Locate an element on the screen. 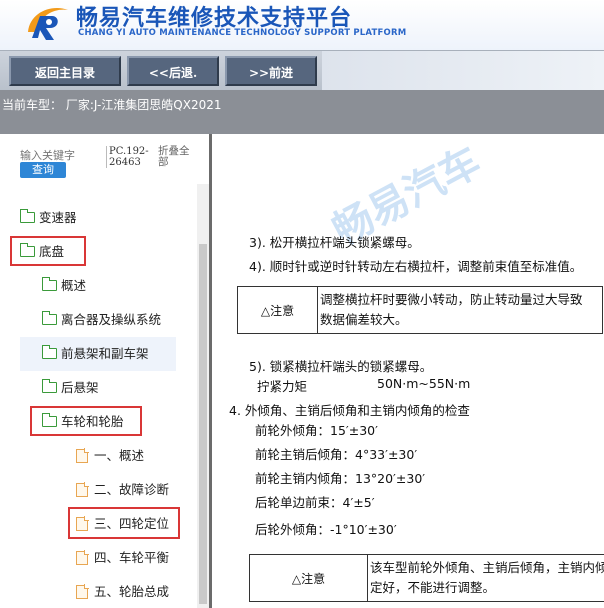 The width and height of the screenshot is (604, 608). pc-code-label: PC.192-26463 is located at coordinates (129, 157).